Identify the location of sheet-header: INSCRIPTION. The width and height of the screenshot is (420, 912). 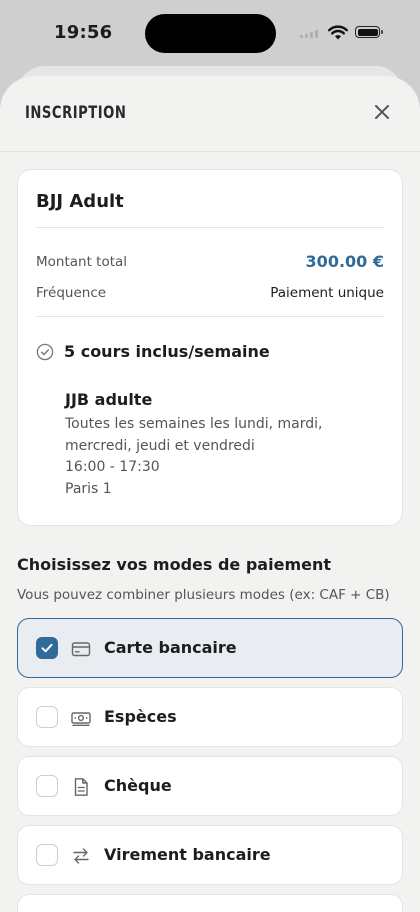
(210, 114).